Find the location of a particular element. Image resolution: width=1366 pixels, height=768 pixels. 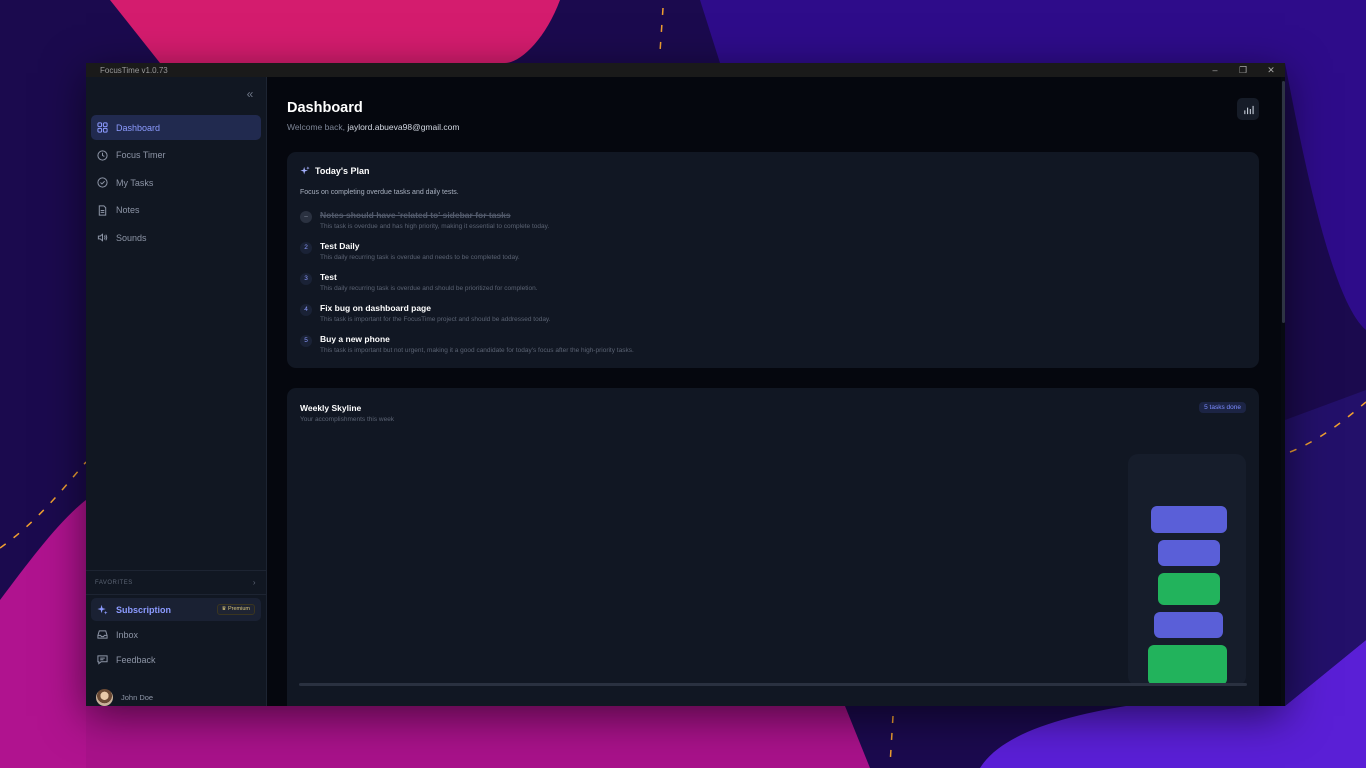

task-number: 4 is located at coordinates (306, 310).